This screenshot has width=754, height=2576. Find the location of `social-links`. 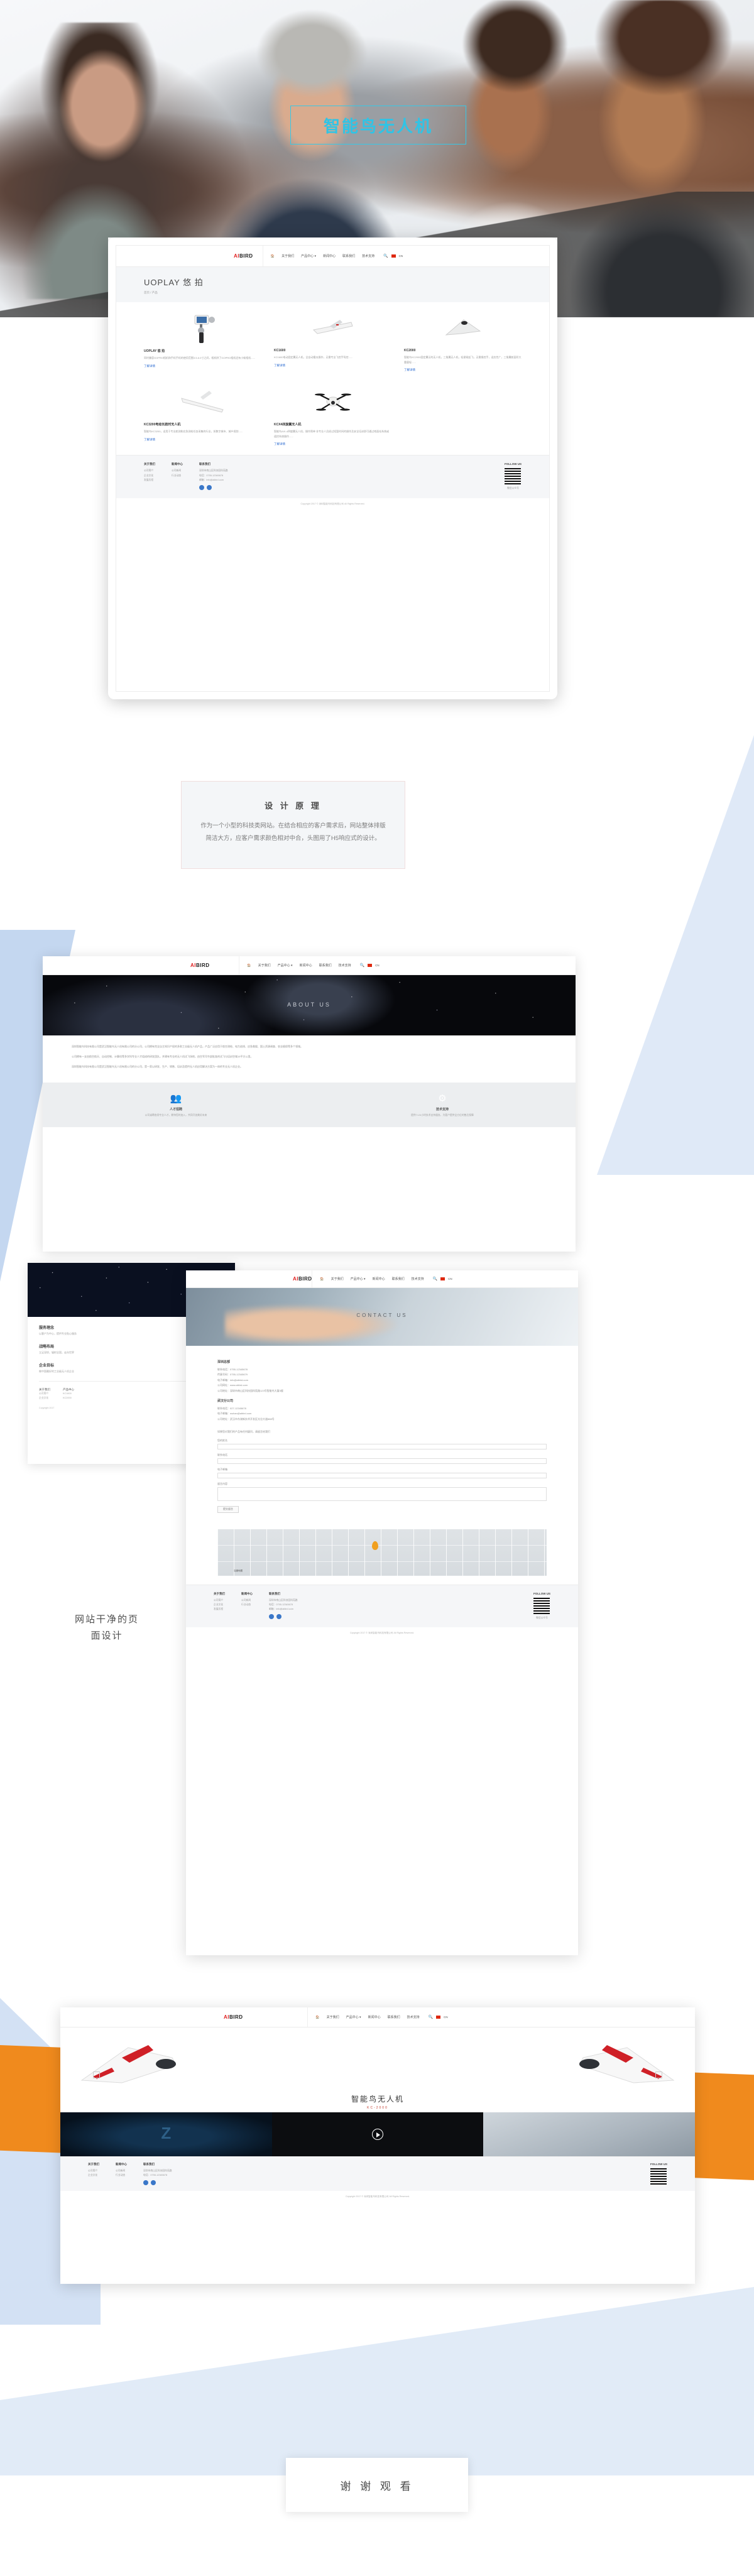

social-links is located at coordinates (393, 1617).